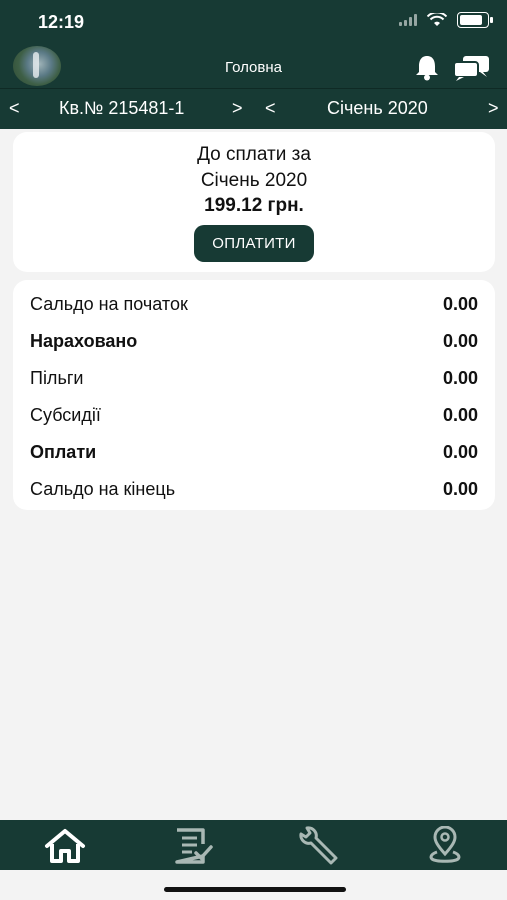  What do you see at coordinates (254, 205) in the screenshot?
I see `payment-amount: 199.12 грн.` at bounding box center [254, 205].